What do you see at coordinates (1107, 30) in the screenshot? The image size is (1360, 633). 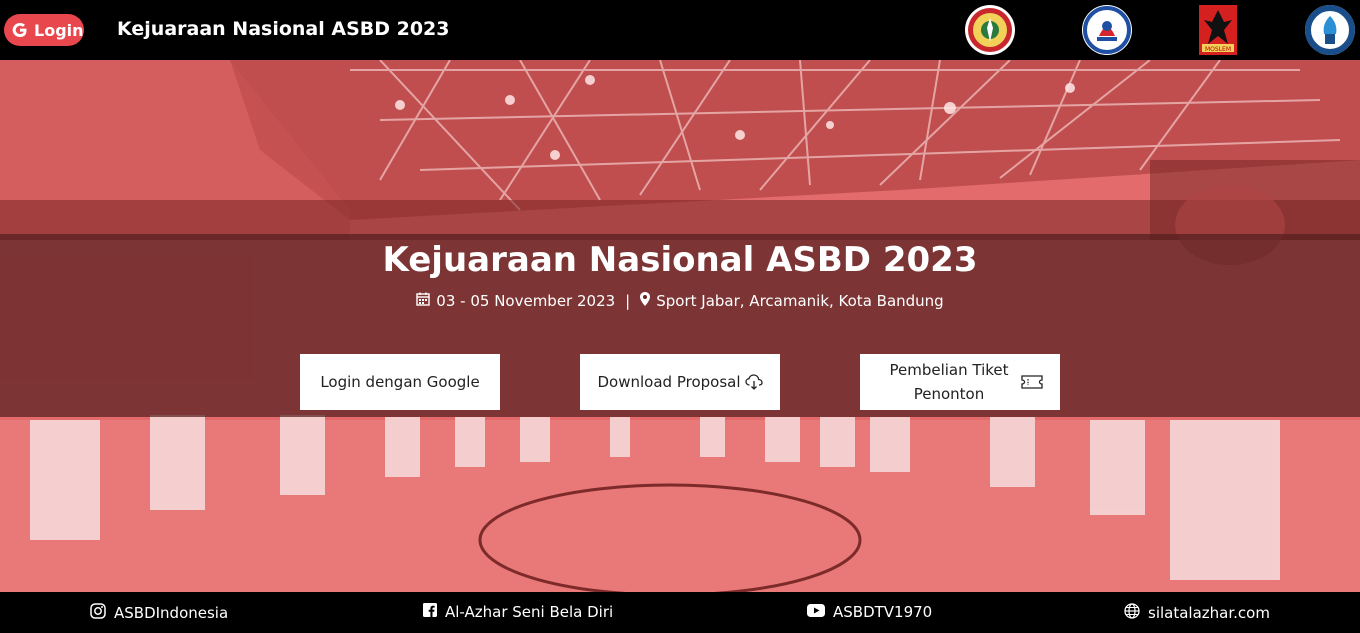 I see `kemenpora-logo` at bounding box center [1107, 30].